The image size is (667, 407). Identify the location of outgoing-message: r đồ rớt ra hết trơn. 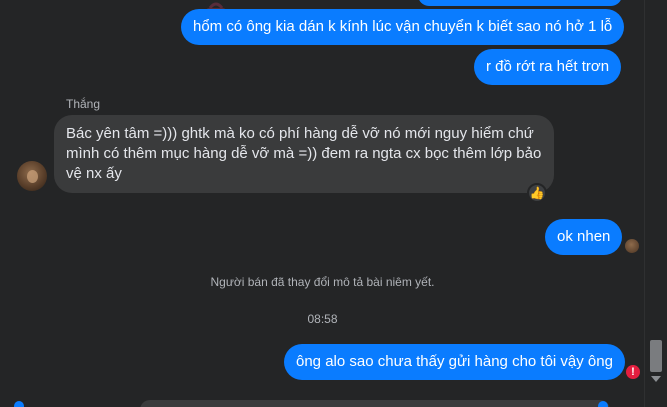
(548, 67).